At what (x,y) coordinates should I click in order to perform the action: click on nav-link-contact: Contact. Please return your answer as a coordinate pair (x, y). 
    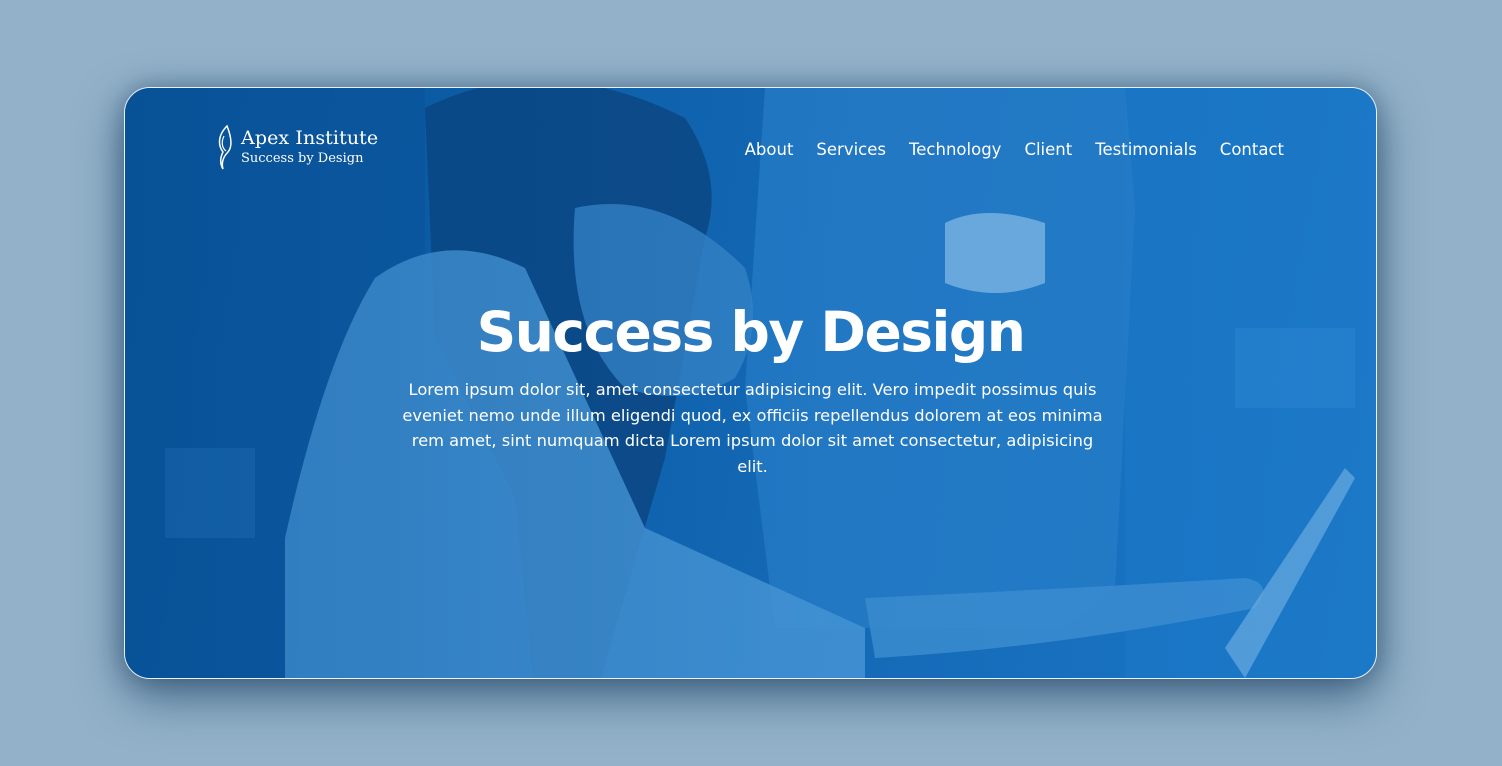
    Looking at the image, I should click on (1252, 149).